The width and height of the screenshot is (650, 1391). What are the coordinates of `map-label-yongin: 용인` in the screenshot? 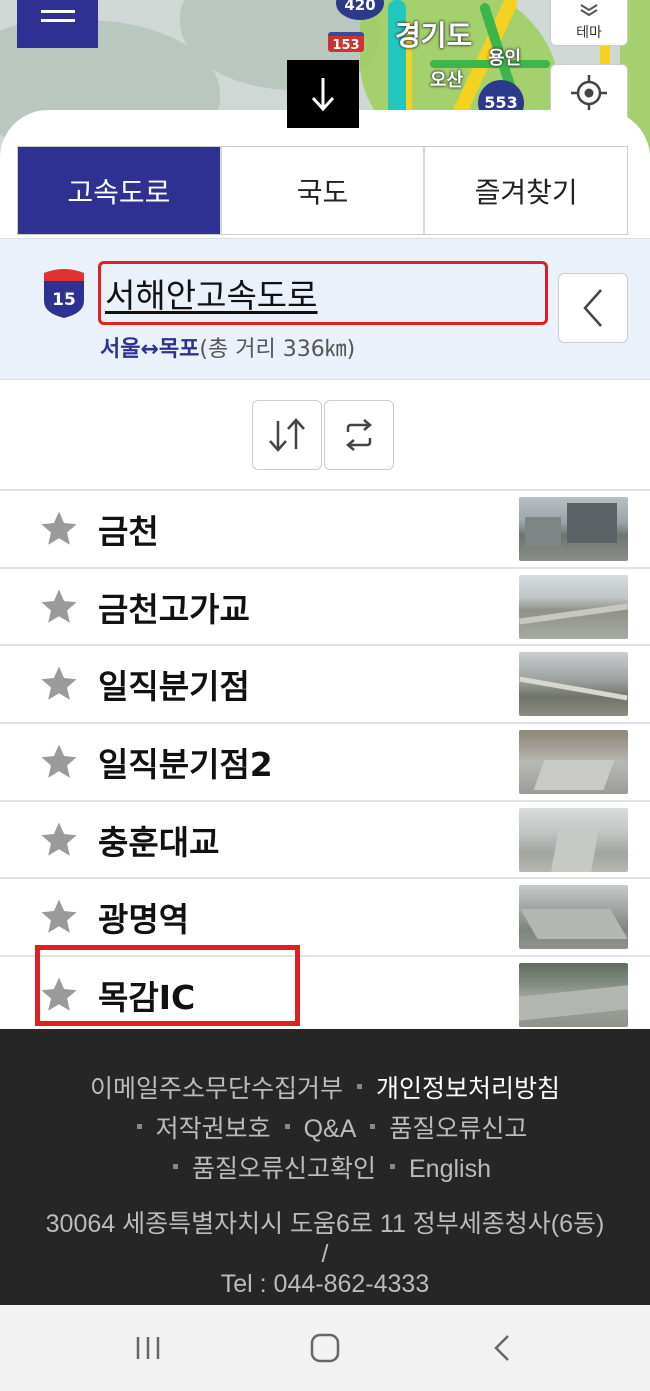 It's located at (505, 58).